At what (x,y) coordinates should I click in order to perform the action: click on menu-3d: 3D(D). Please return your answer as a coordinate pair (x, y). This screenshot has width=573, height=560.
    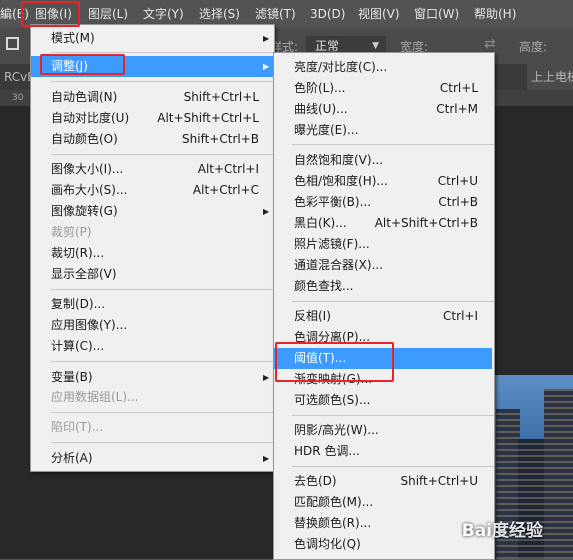
    Looking at the image, I should click on (327, 14).